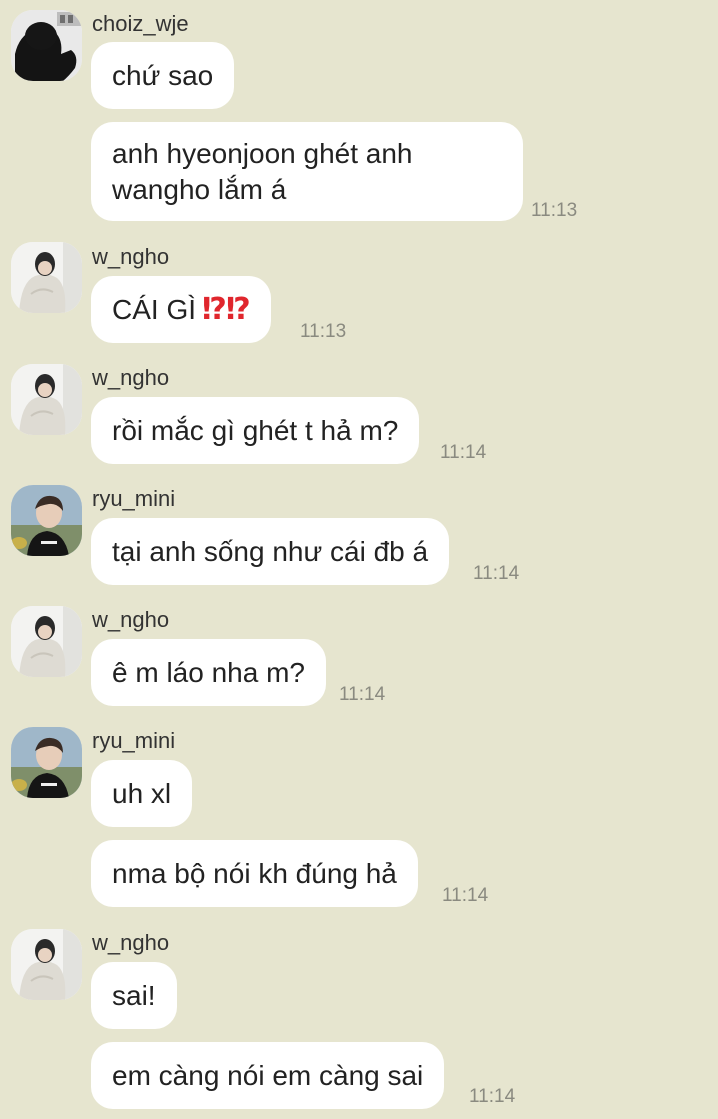  I want to click on message-bubble: ê m láo nha m?, so click(208, 672).